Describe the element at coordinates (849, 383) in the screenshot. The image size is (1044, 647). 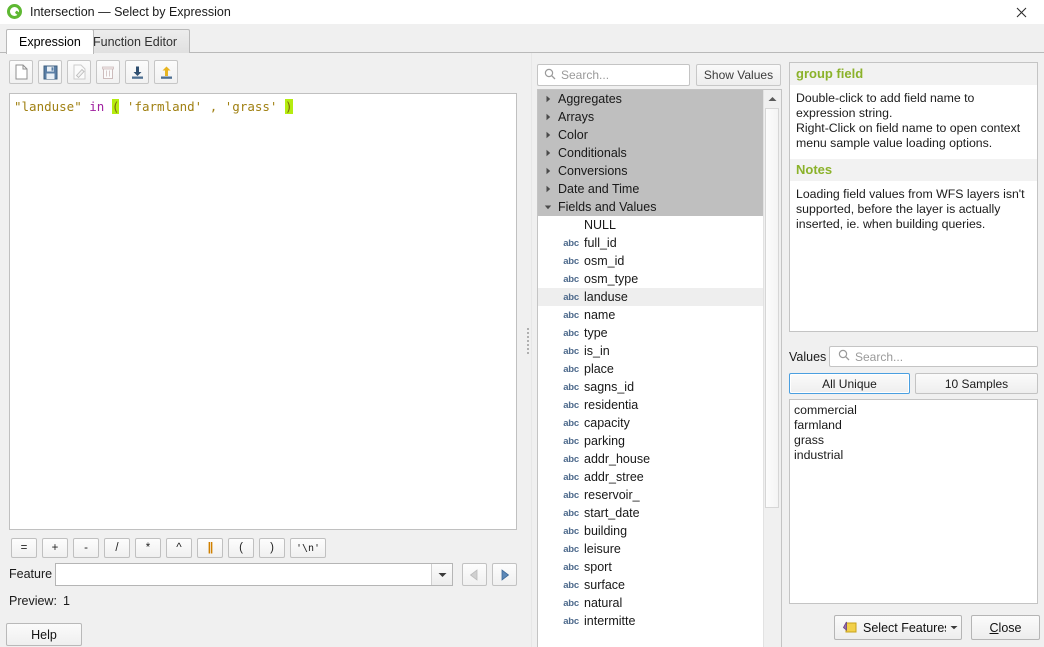
I see `all-unique-button: All Unique` at that location.